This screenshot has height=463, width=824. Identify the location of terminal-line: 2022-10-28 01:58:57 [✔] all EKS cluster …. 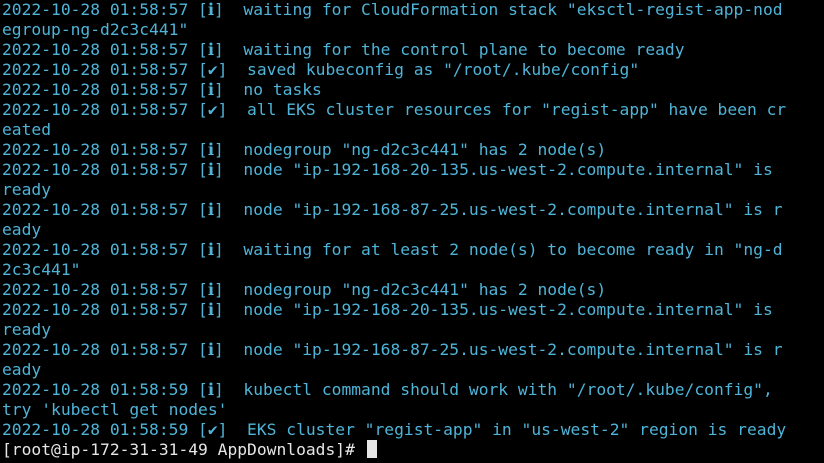
(394, 109).